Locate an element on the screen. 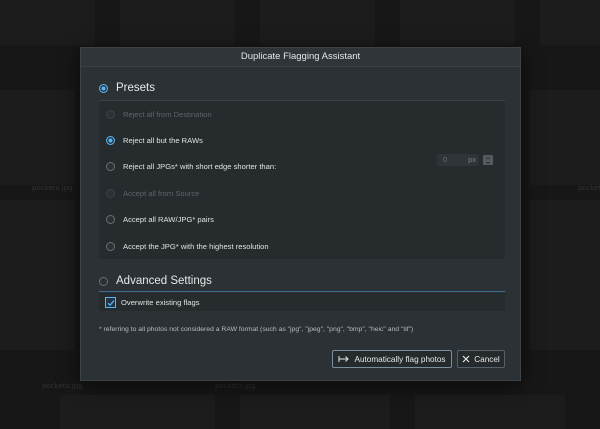  option-label: Accept all from Source is located at coordinates (161, 193).